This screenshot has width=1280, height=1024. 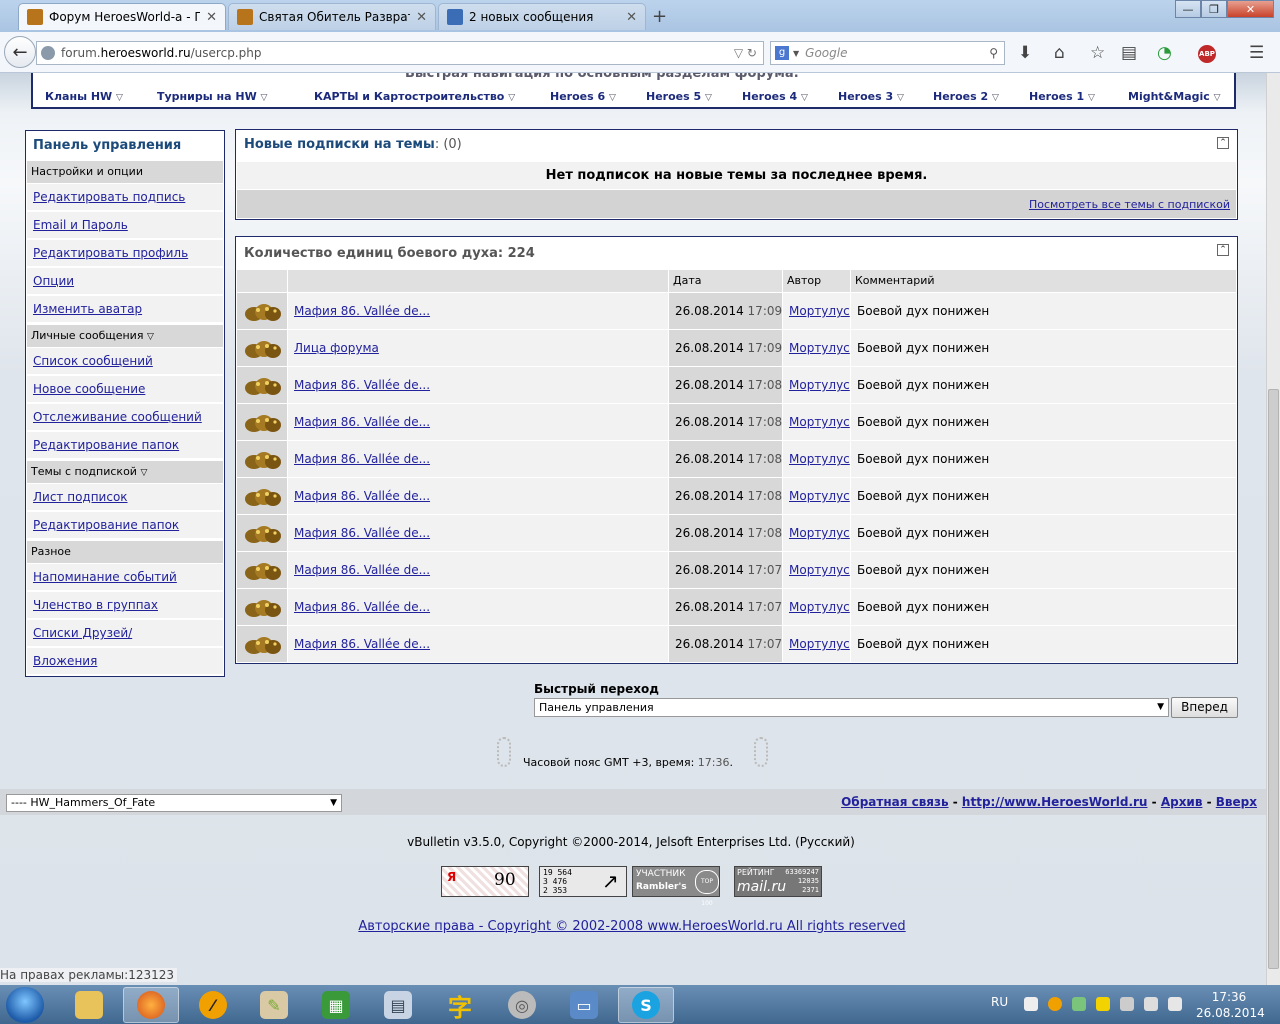 I want to click on taskbar-skype: S, so click(x=646, y=1005).